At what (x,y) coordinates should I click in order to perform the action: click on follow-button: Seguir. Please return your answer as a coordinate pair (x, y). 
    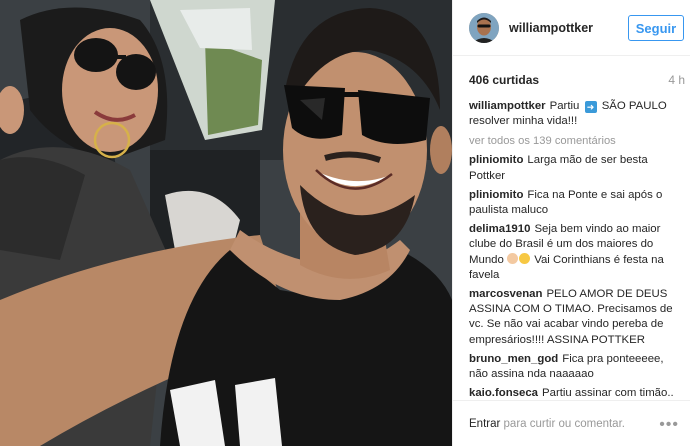
    Looking at the image, I should click on (656, 28).